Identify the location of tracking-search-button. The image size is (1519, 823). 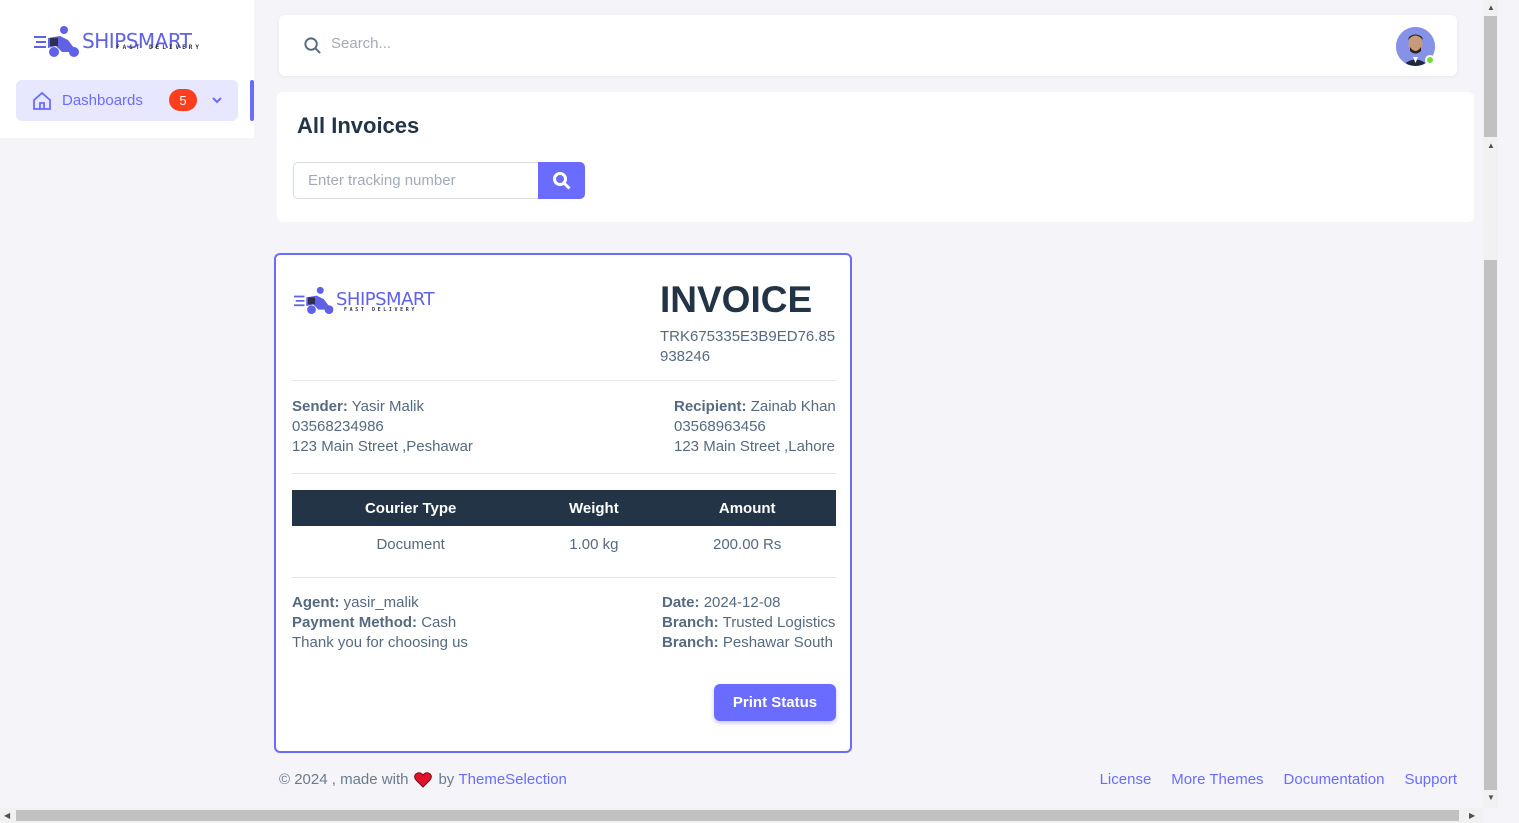
(561, 180).